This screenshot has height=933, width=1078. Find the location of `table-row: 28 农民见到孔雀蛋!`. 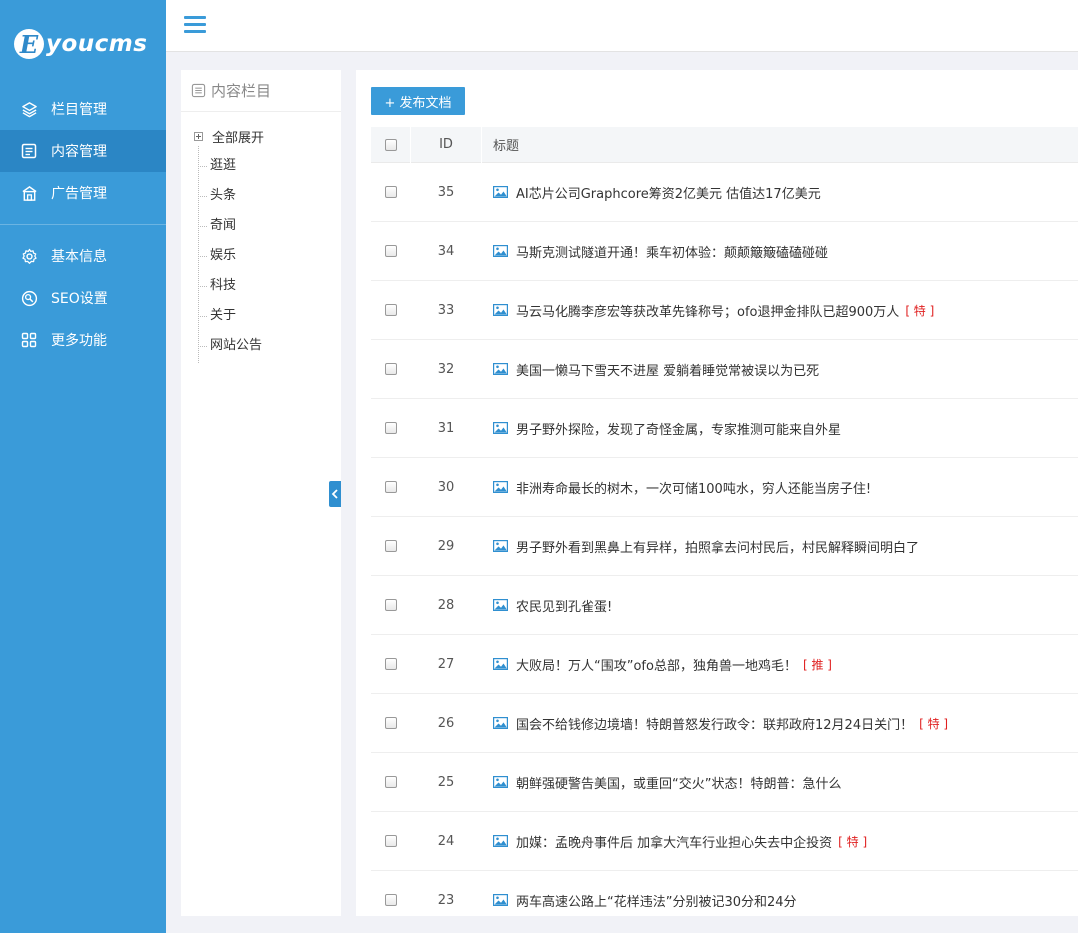

table-row: 28 农民见到孔雀蛋! is located at coordinates (724, 605).